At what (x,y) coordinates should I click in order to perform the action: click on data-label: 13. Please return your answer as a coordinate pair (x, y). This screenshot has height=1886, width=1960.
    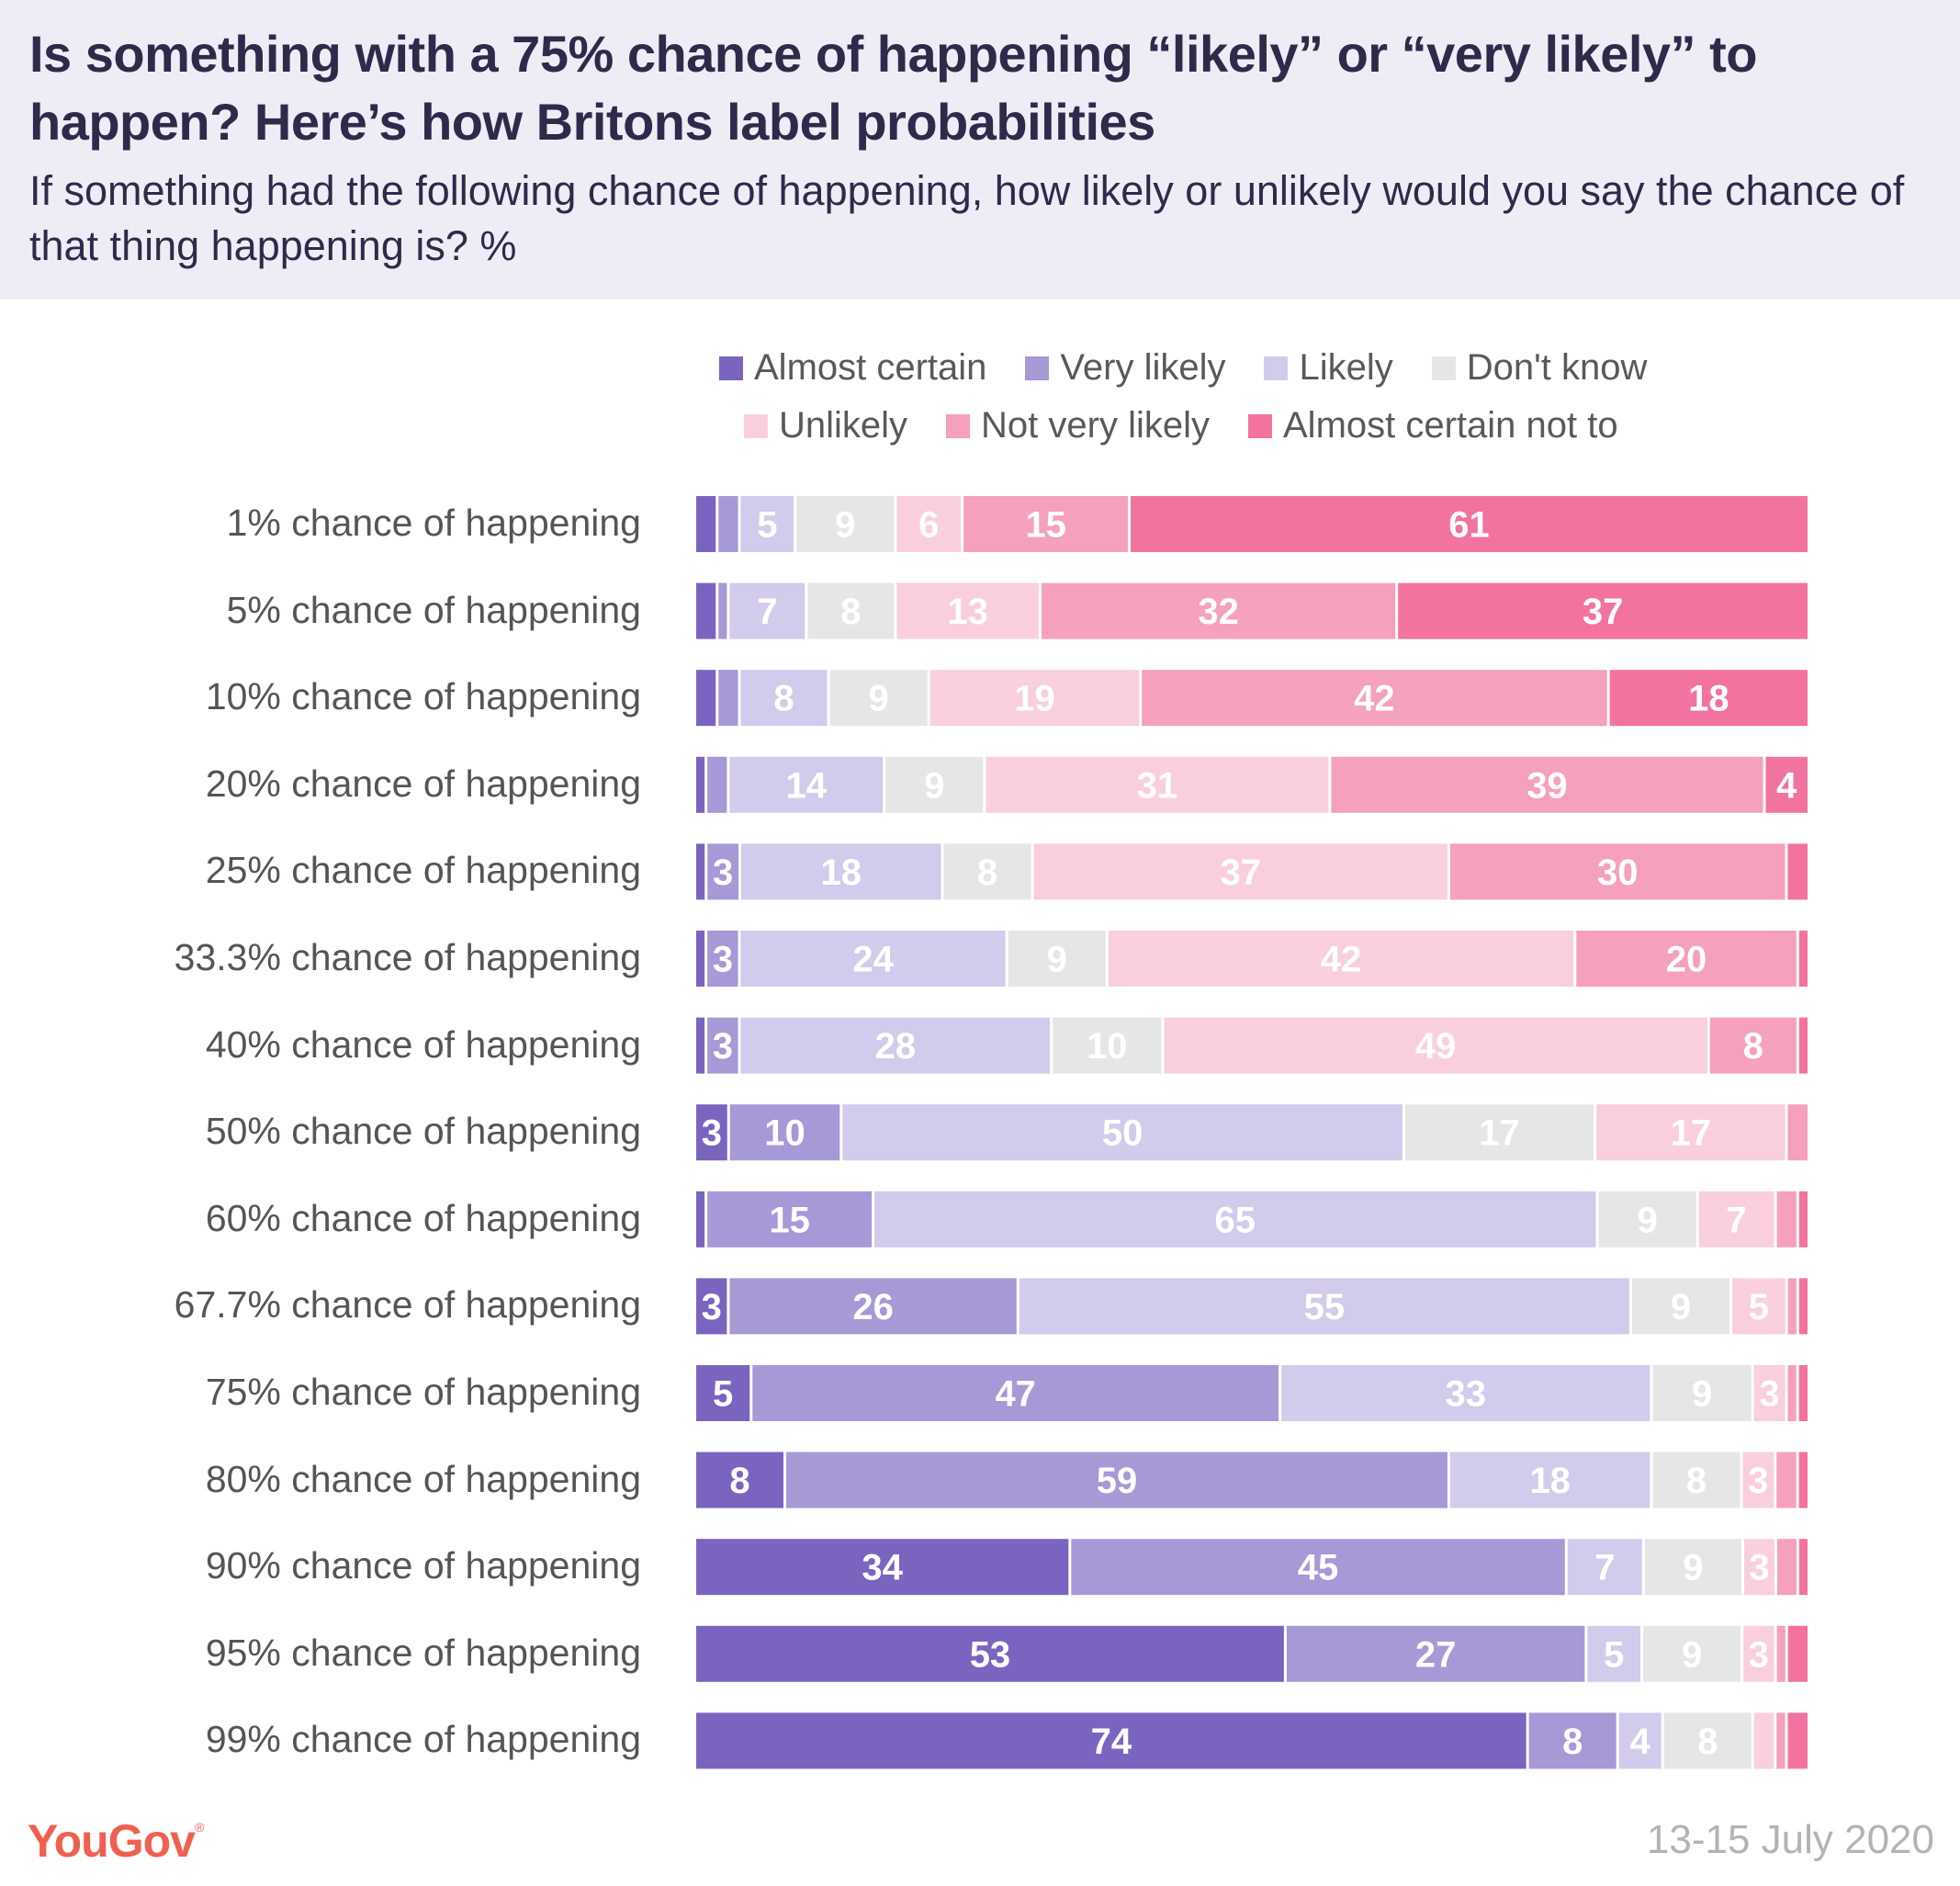
    Looking at the image, I should click on (968, 612).